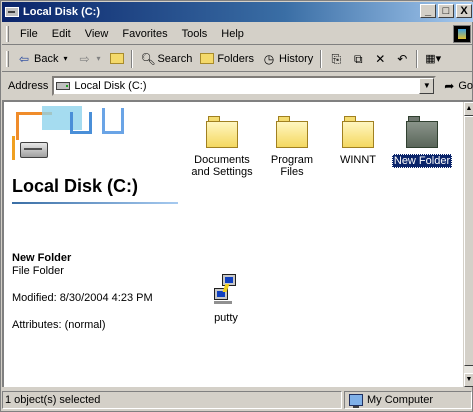  I want to click on putty-icon, so click(226, 290).